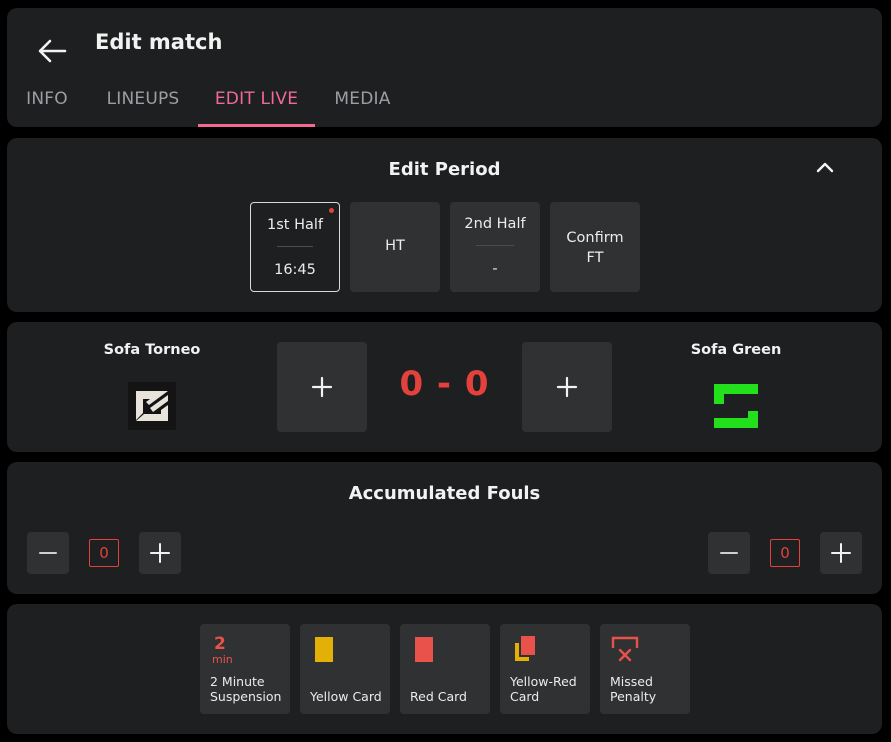 The width and height of the screenshot is (891, 742). Describe the element at coordinates (525, 648) in the screenshot. I see `yellow-red-card-icon` at that location.